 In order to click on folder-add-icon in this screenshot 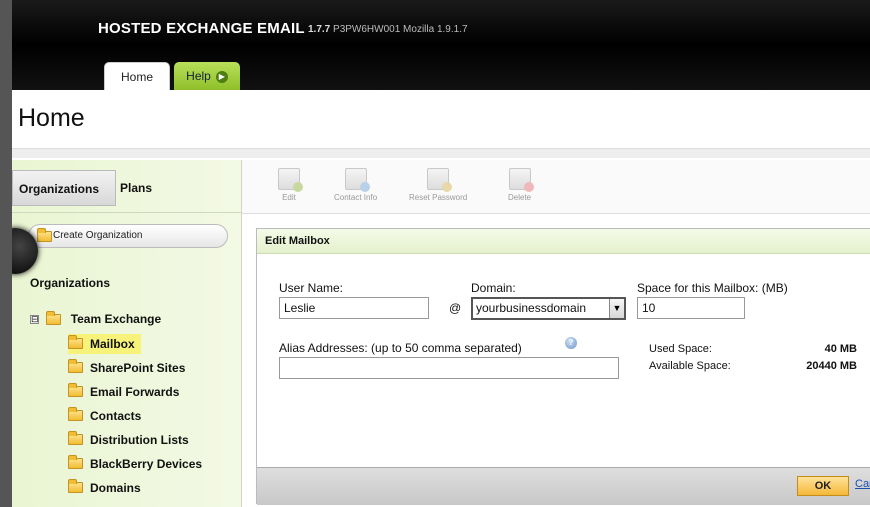, I will do `click(44, 235)`.